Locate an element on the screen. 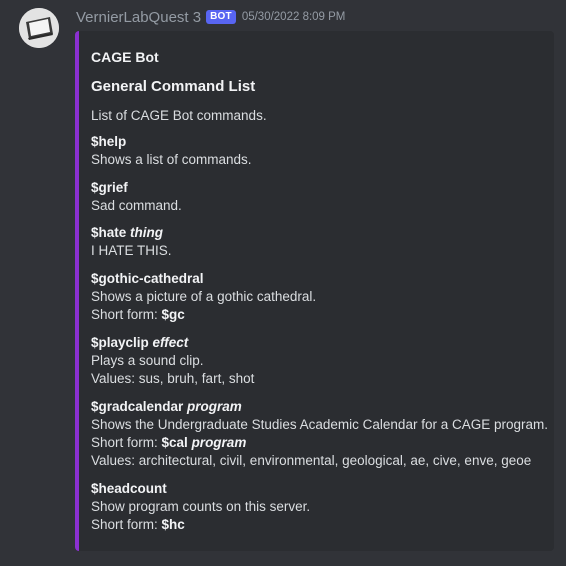  embed-author: CAGE Bot is located at coordinates (125, 57).